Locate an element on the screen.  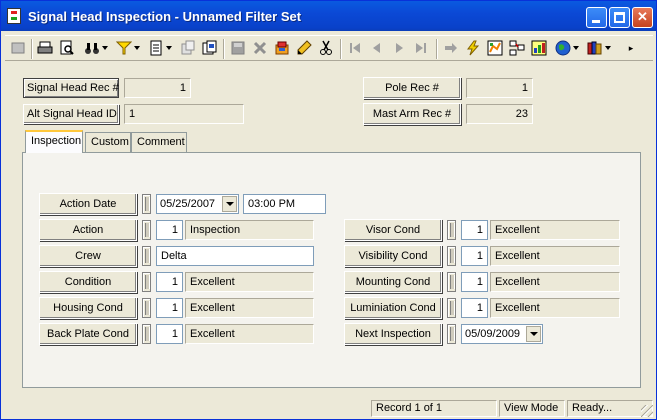
edit-pencil-icon is located at coordinates (304, 48).